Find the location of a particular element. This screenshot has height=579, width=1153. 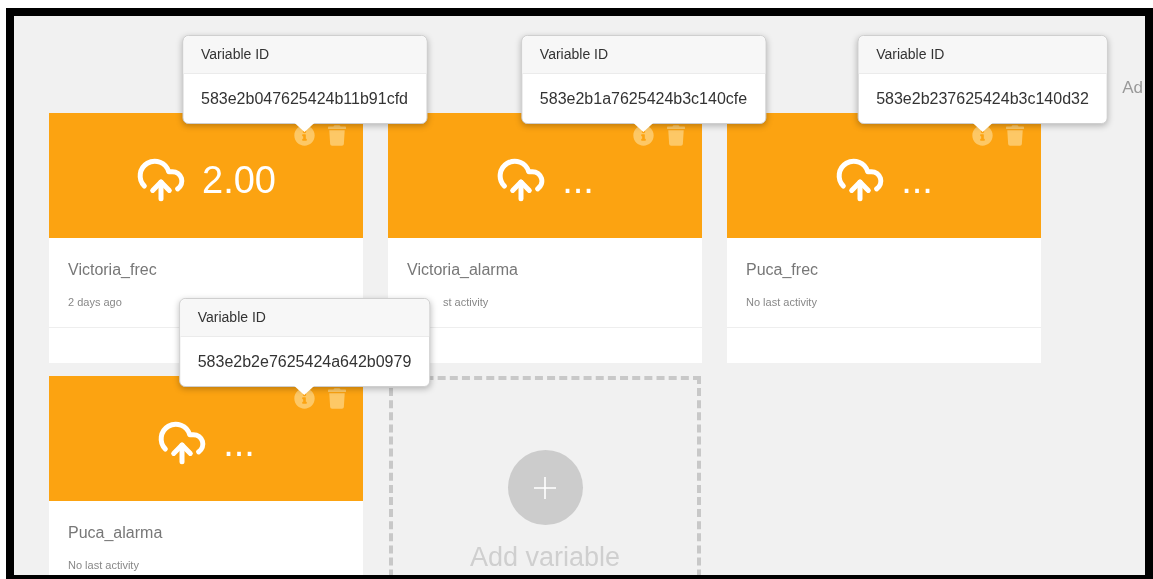

last-activity: st activity is located at coordinates (466, 302).